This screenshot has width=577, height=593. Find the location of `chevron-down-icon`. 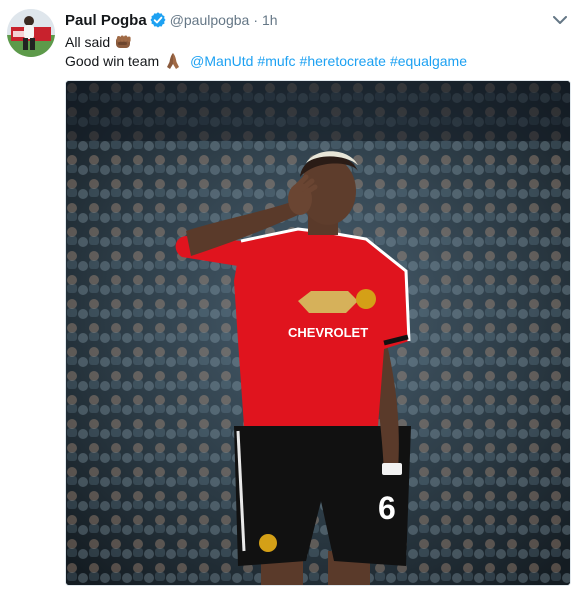

chevron-down-icon is located at coordinates (560, 20).